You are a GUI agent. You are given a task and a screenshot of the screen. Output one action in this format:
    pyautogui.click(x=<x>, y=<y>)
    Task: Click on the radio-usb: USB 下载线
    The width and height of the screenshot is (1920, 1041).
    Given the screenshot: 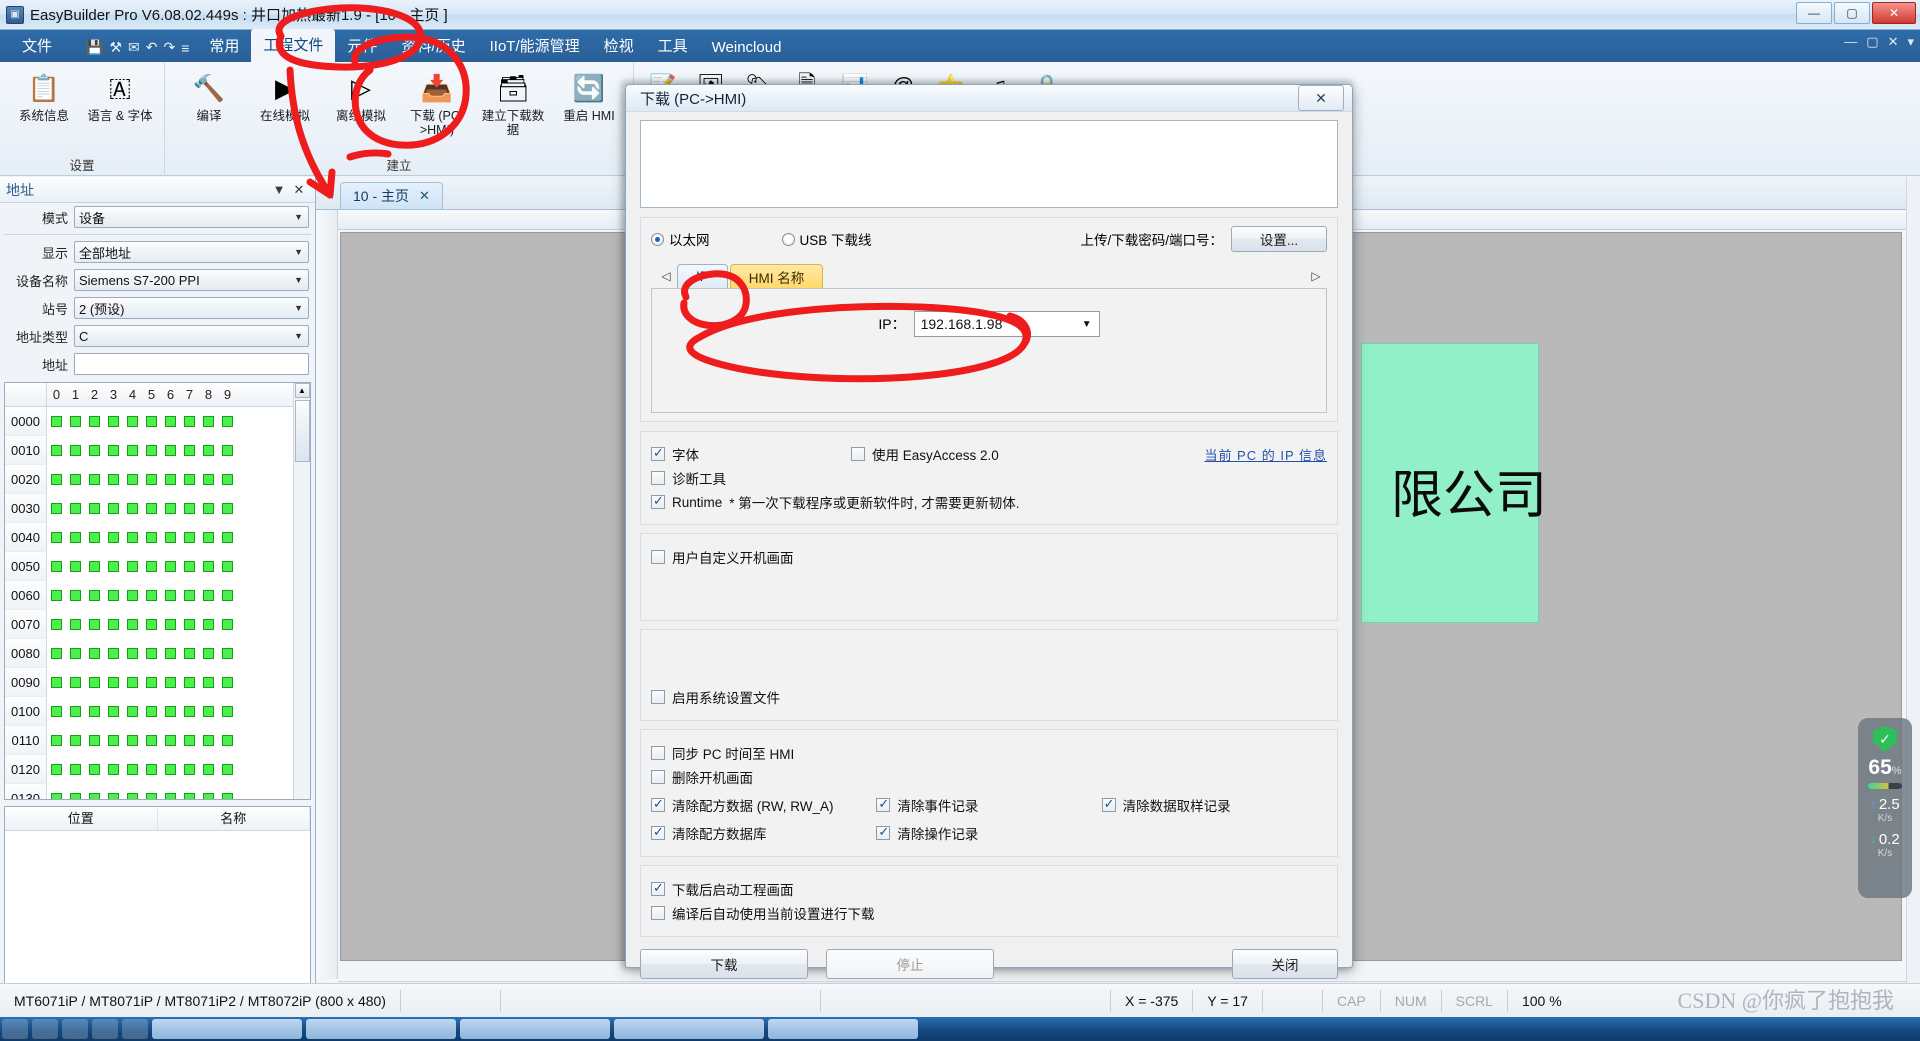 What is the action you would take?
    pyautogui.click(x=826, y=239)
    